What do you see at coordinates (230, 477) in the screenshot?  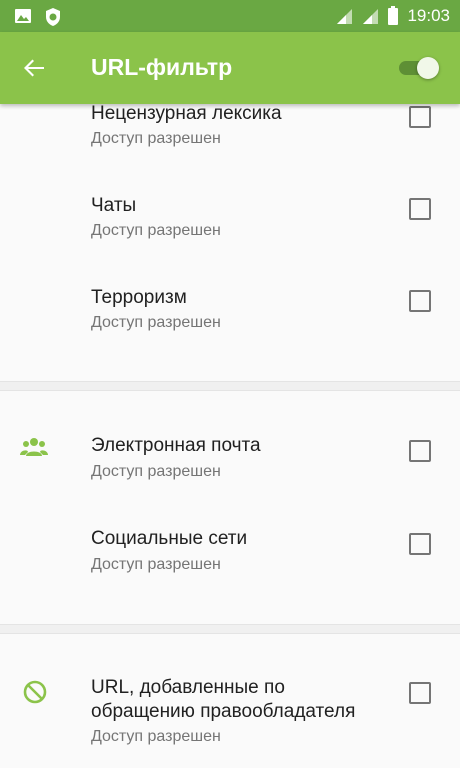 I see `list-item-email: Электронная почта Доступ разрешен` at bounding box center [230, 477].